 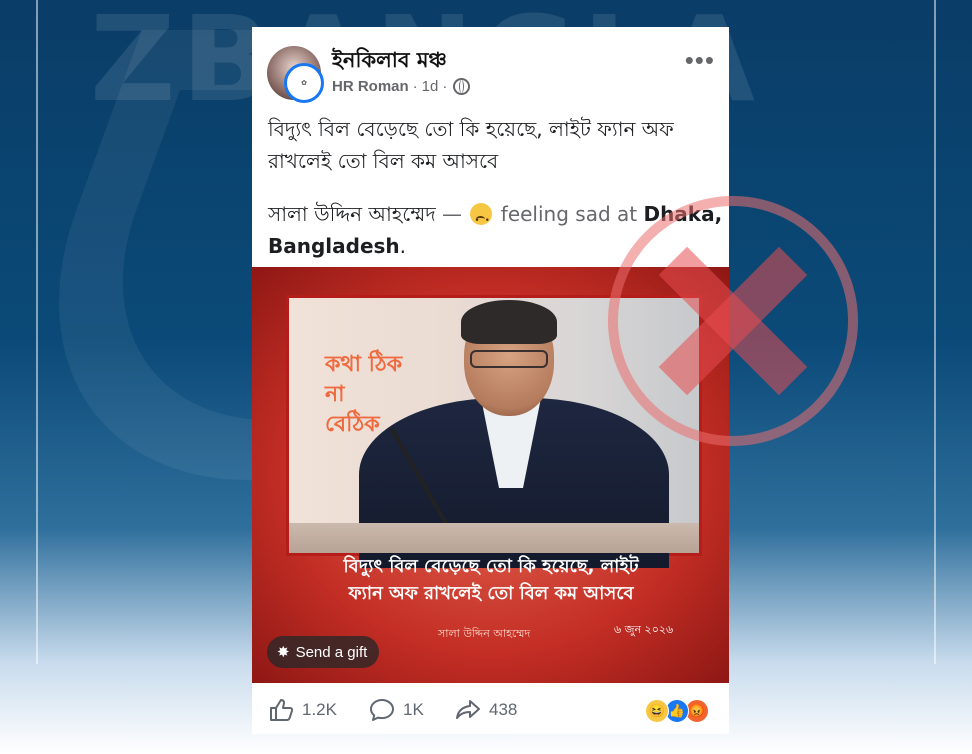 What do you see at coordinates (509, 359) in the screenshot?
I see `glasses` at bounding box center [509, 359].